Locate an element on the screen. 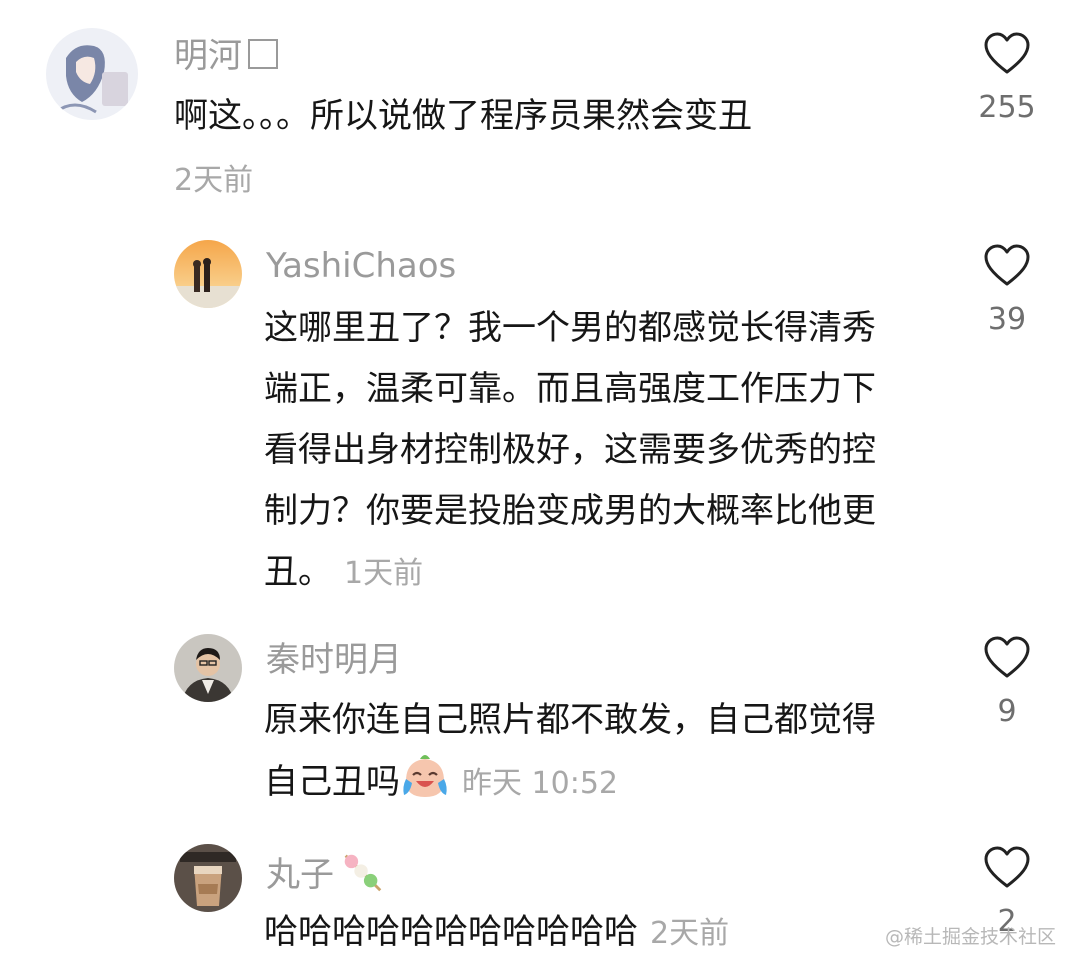  reply-time: 昨天 10:52 is located at coordinates (540, 783).